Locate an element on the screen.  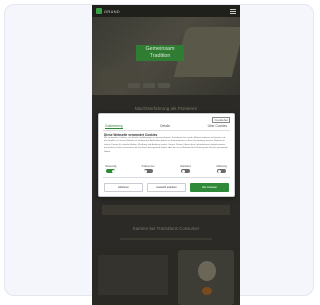
banner-stripe is located at coordinates (166, 210).